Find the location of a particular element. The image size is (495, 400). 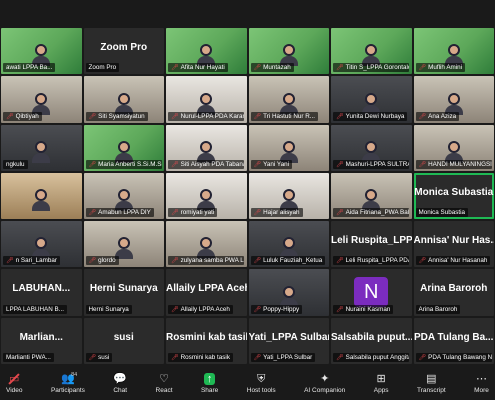

chat-button: 💬 Chat is located at coordinates (120, 383).